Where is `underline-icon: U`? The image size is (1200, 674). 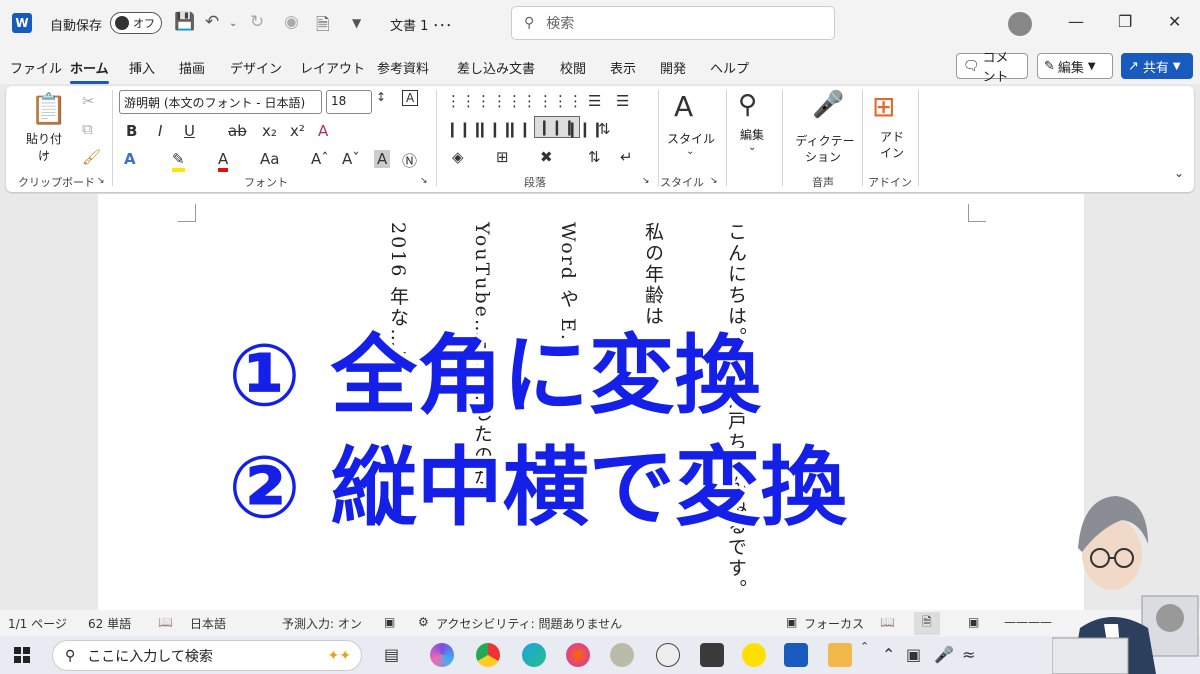
underline-icon: U is located at coordinates (189, 131).